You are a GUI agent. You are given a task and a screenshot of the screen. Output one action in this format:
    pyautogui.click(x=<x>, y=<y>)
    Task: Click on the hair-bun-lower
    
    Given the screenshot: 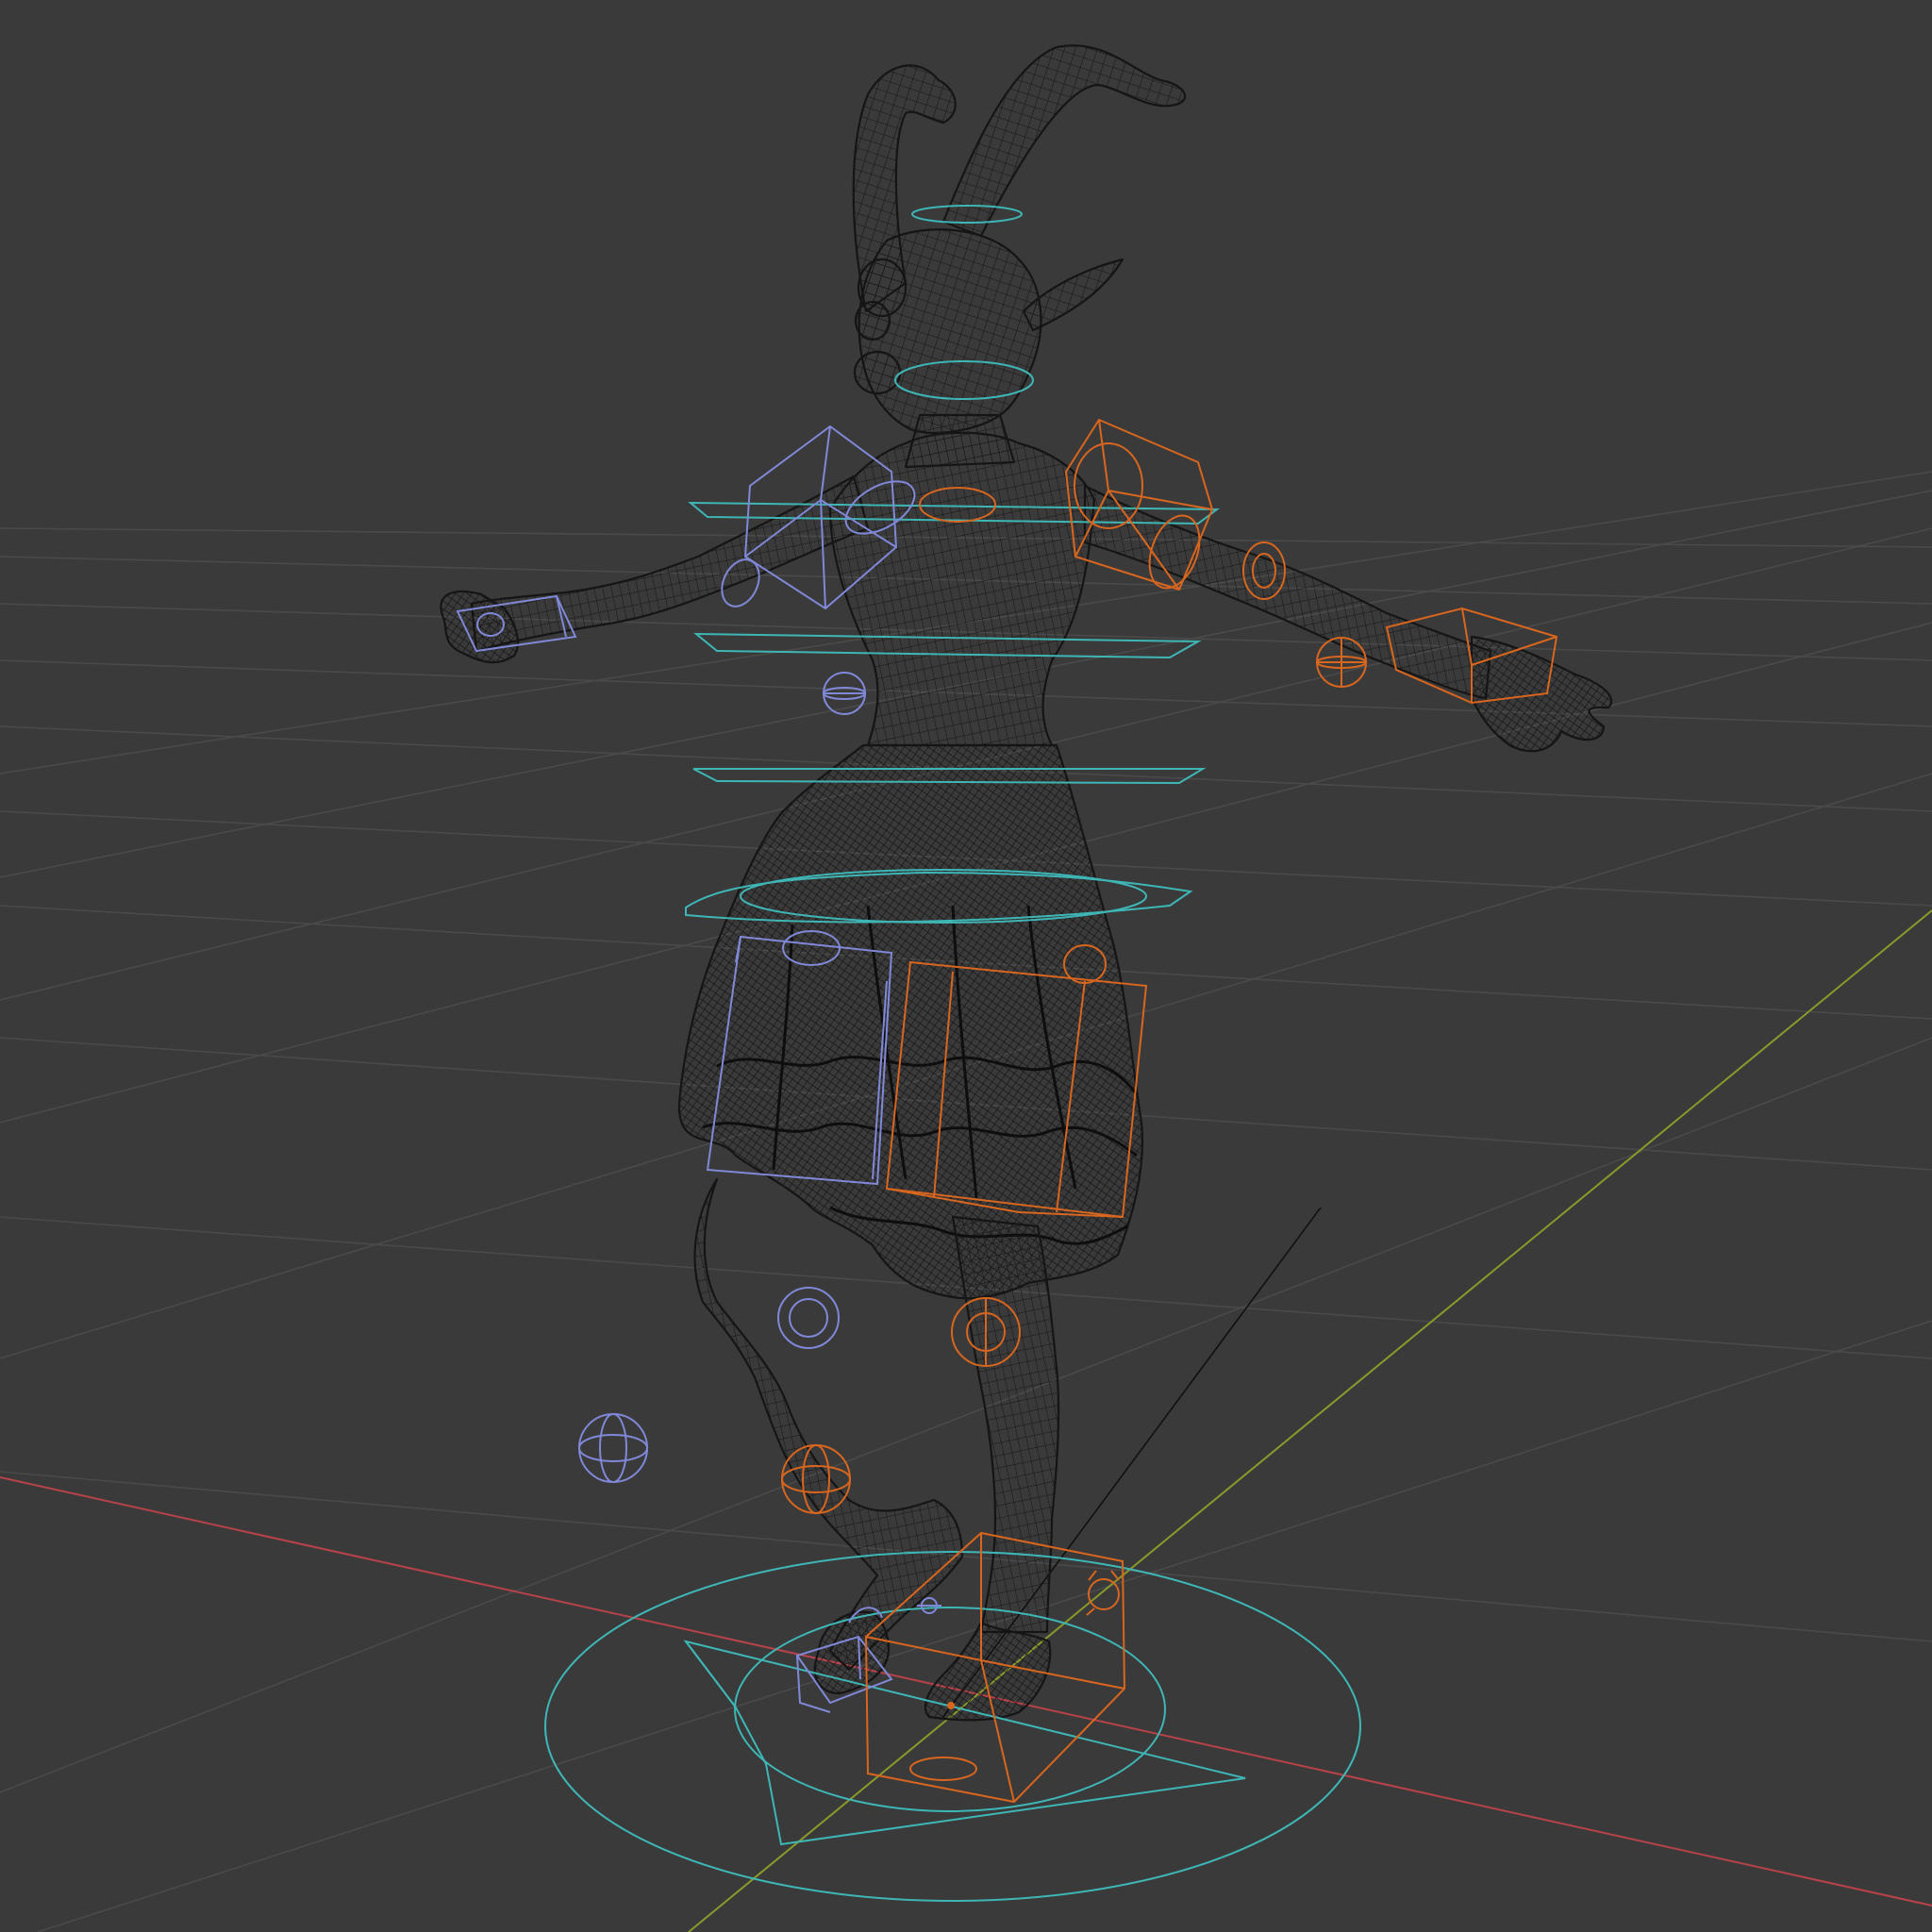 What is the action you would take?
    pyautogui.click(x=877, y=372)
    